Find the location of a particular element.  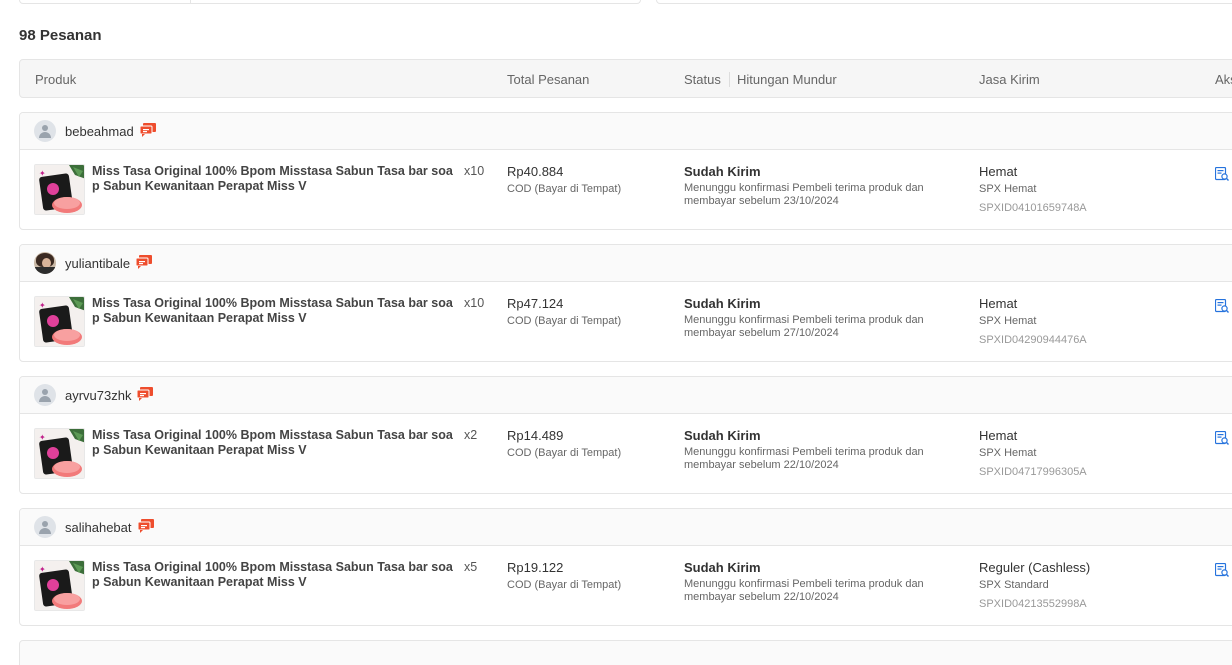

column-header-total: Total Pesanan is located at coordinates (548, 79).